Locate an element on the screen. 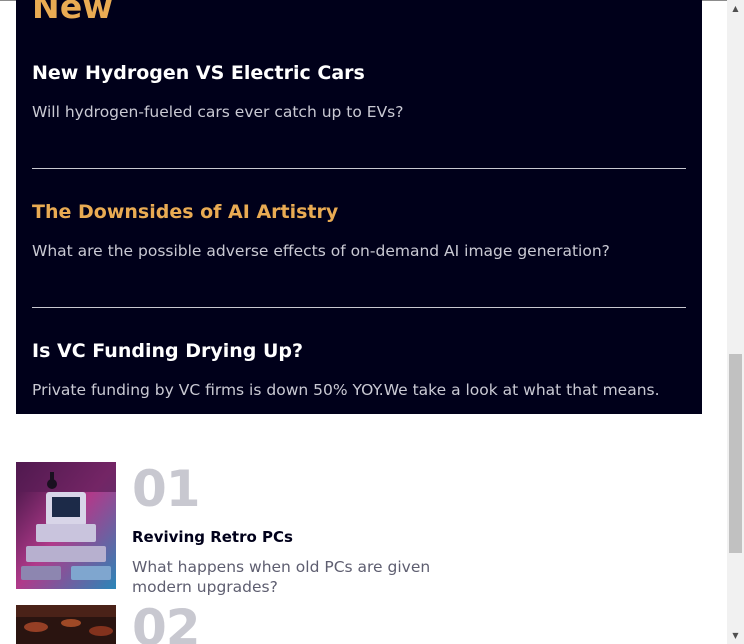 The image size is (744, 644). vertical-scrollbar: ▲ ▼ is located at coordinates (735, 322).